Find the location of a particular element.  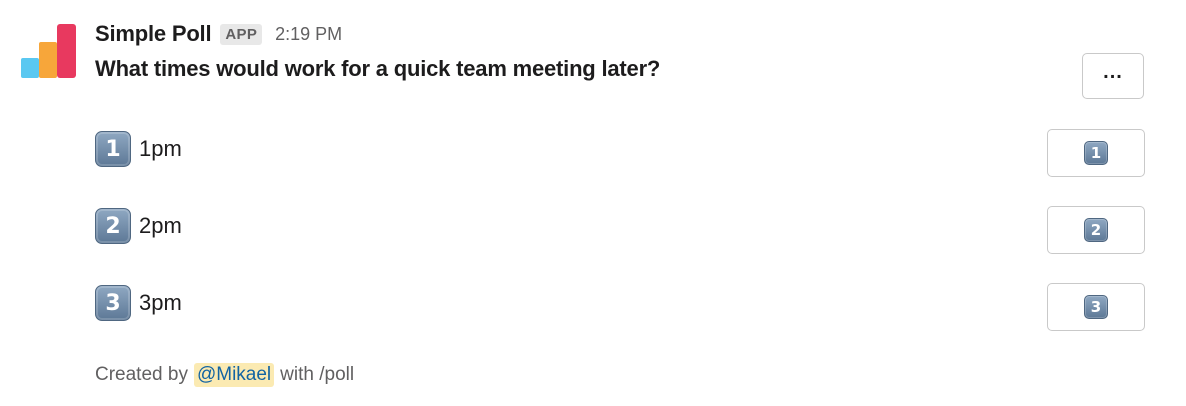

option-label: 1pm is located at coordinates (160, 148).